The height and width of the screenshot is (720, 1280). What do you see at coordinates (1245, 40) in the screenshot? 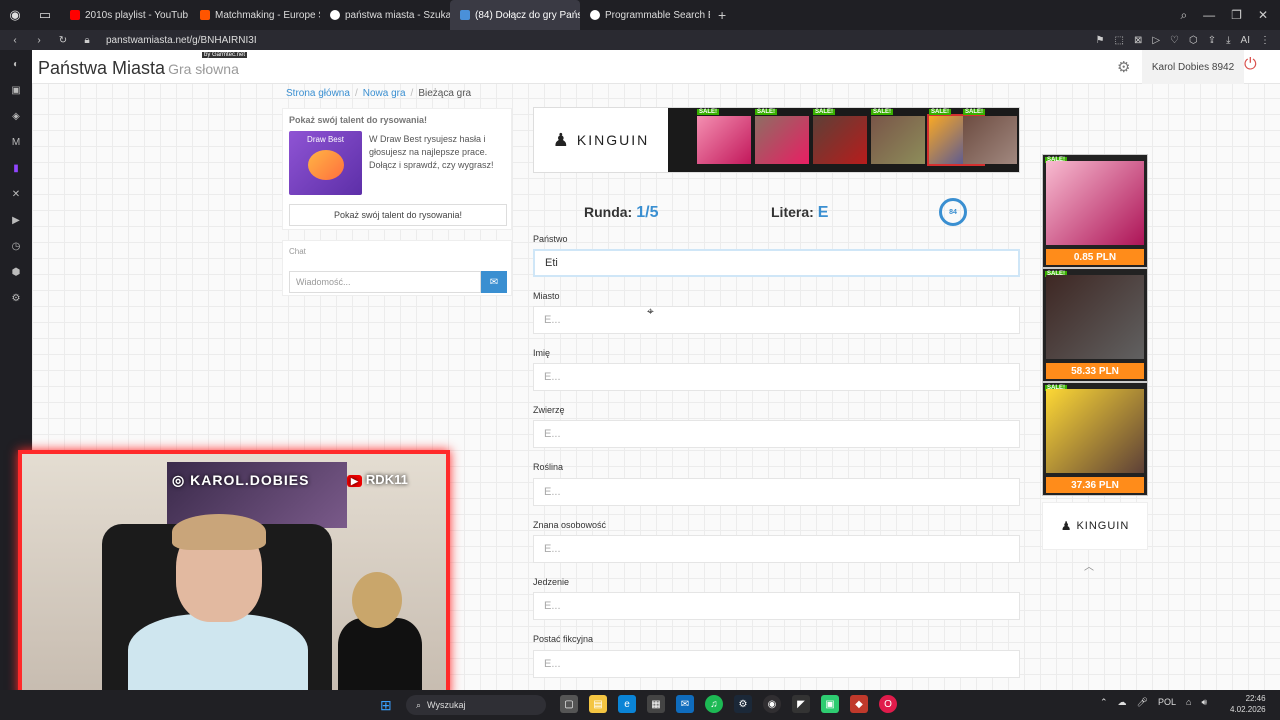
I see `ai-button: AI` at bounding box center [1245, 40].